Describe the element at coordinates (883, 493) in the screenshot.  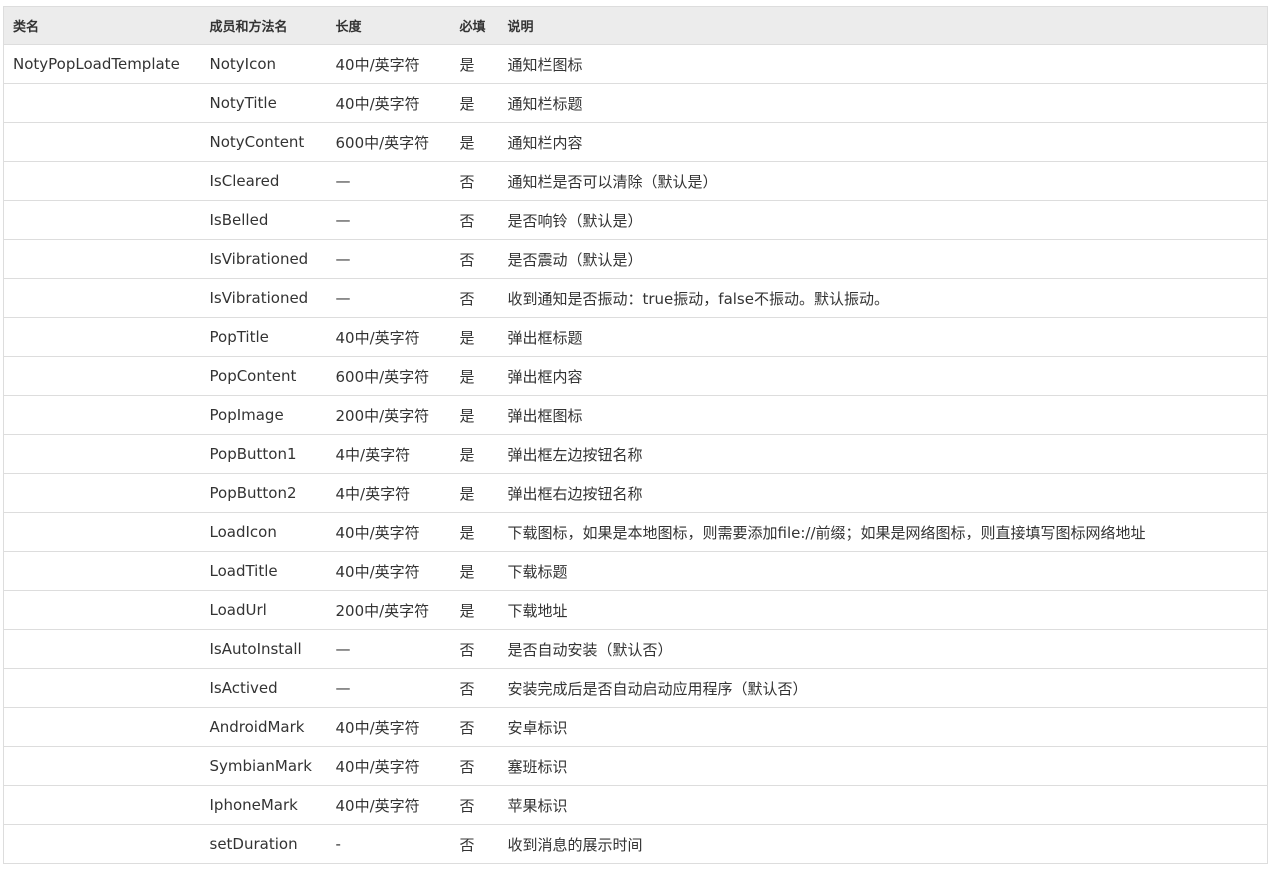
I see `cell-description: 弹出框右边按钮名称` at that location.